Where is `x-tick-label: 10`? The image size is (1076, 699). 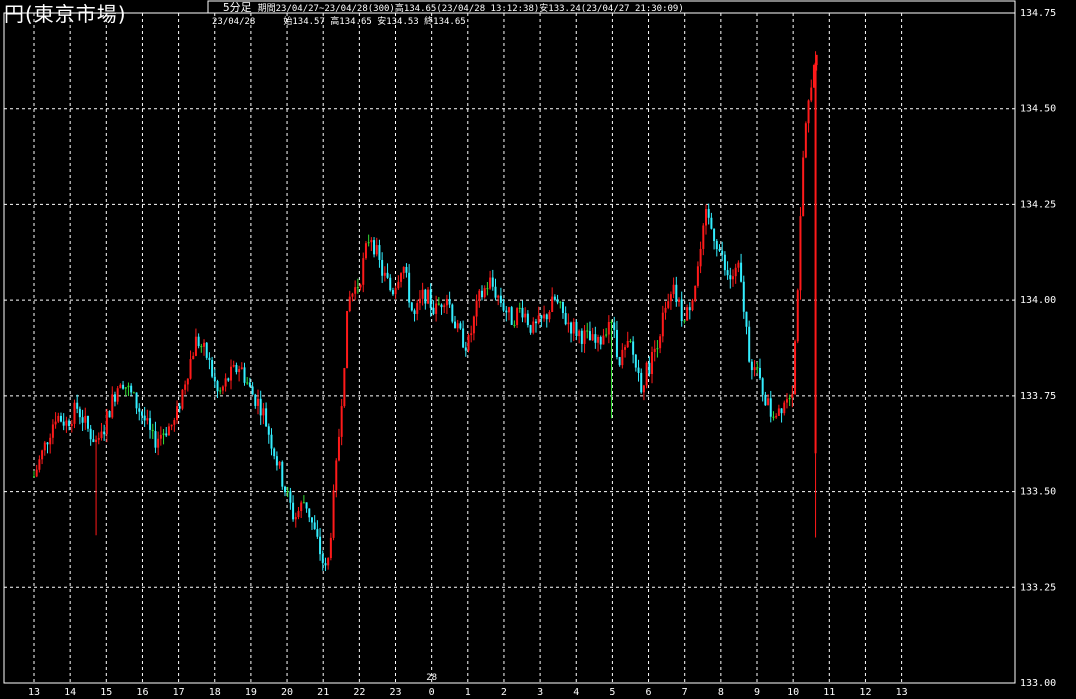
x-tick-label: 10 is located at coordinates (793, 692).